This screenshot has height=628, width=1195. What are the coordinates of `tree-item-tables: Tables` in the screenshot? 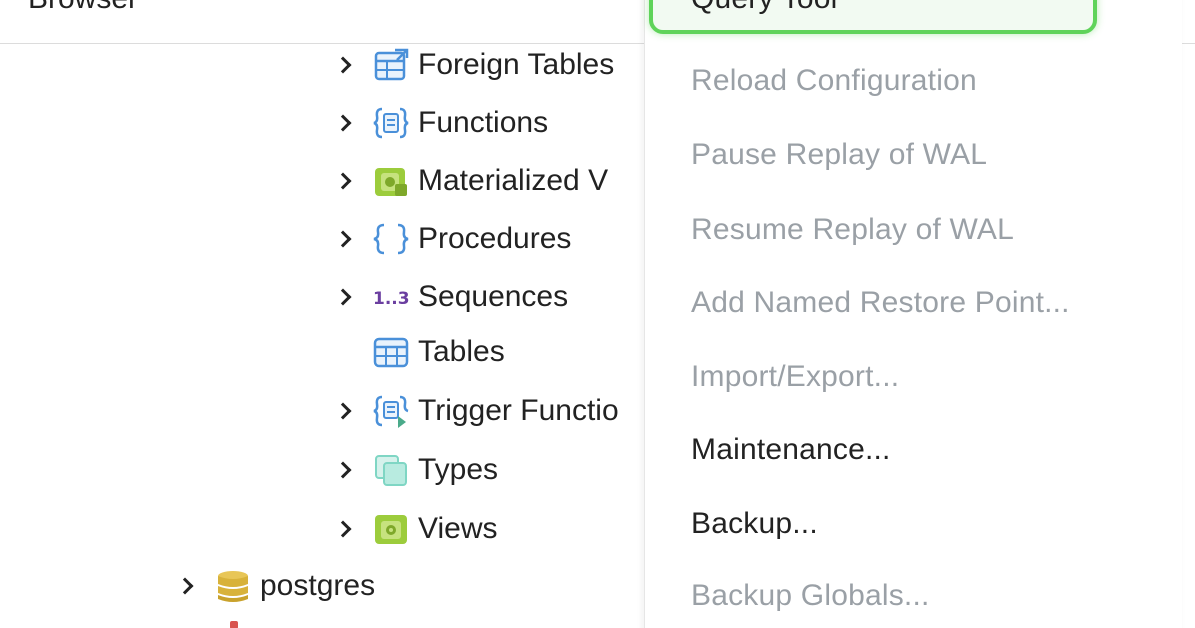 It's located at (419, 352).